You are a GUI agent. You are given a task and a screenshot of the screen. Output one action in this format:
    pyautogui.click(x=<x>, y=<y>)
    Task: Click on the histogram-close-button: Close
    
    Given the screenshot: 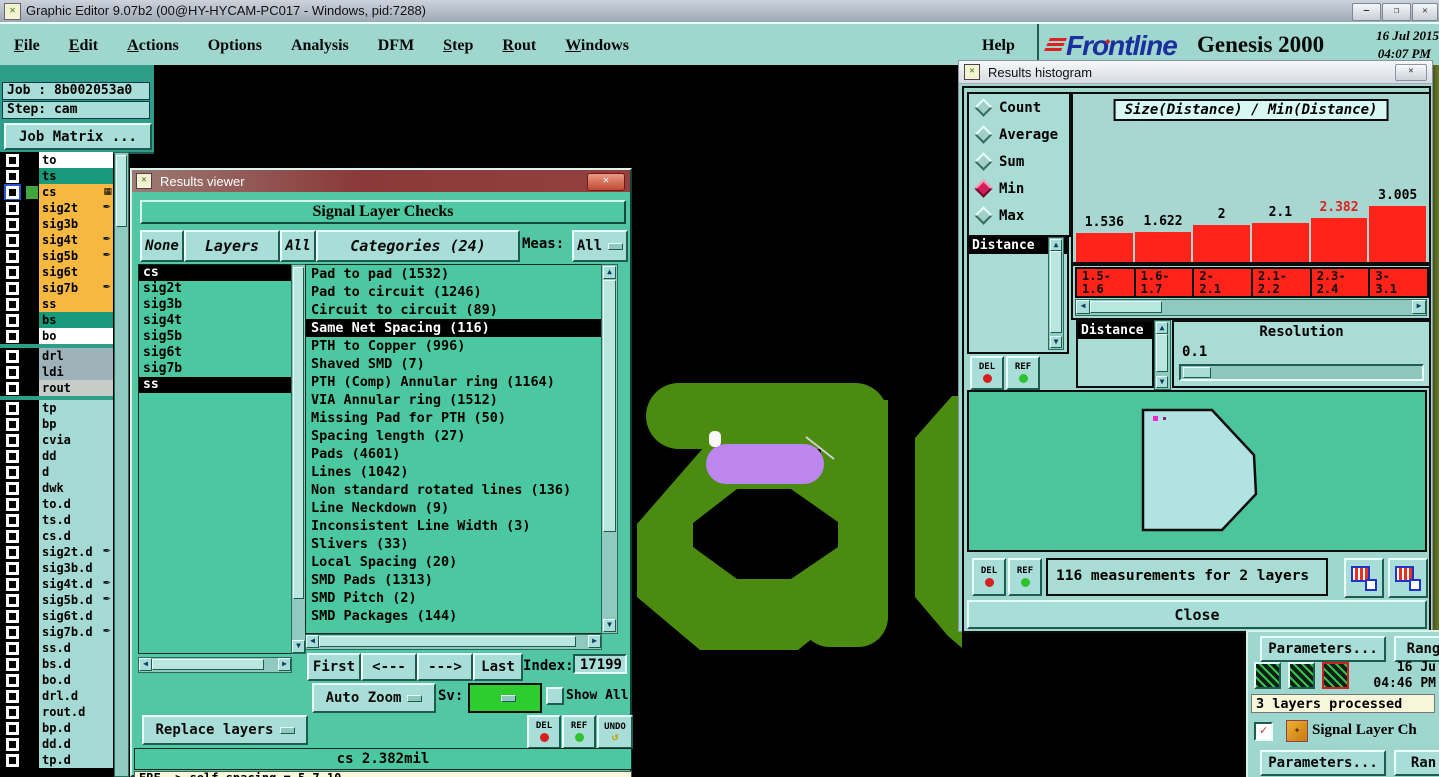 What is the action you would take?
    pyautogui.click(x=1197, y=614)
    